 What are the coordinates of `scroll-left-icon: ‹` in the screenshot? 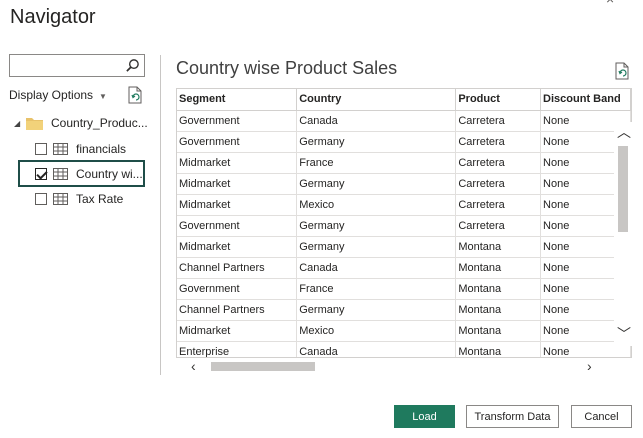 It's located at (193, 366).